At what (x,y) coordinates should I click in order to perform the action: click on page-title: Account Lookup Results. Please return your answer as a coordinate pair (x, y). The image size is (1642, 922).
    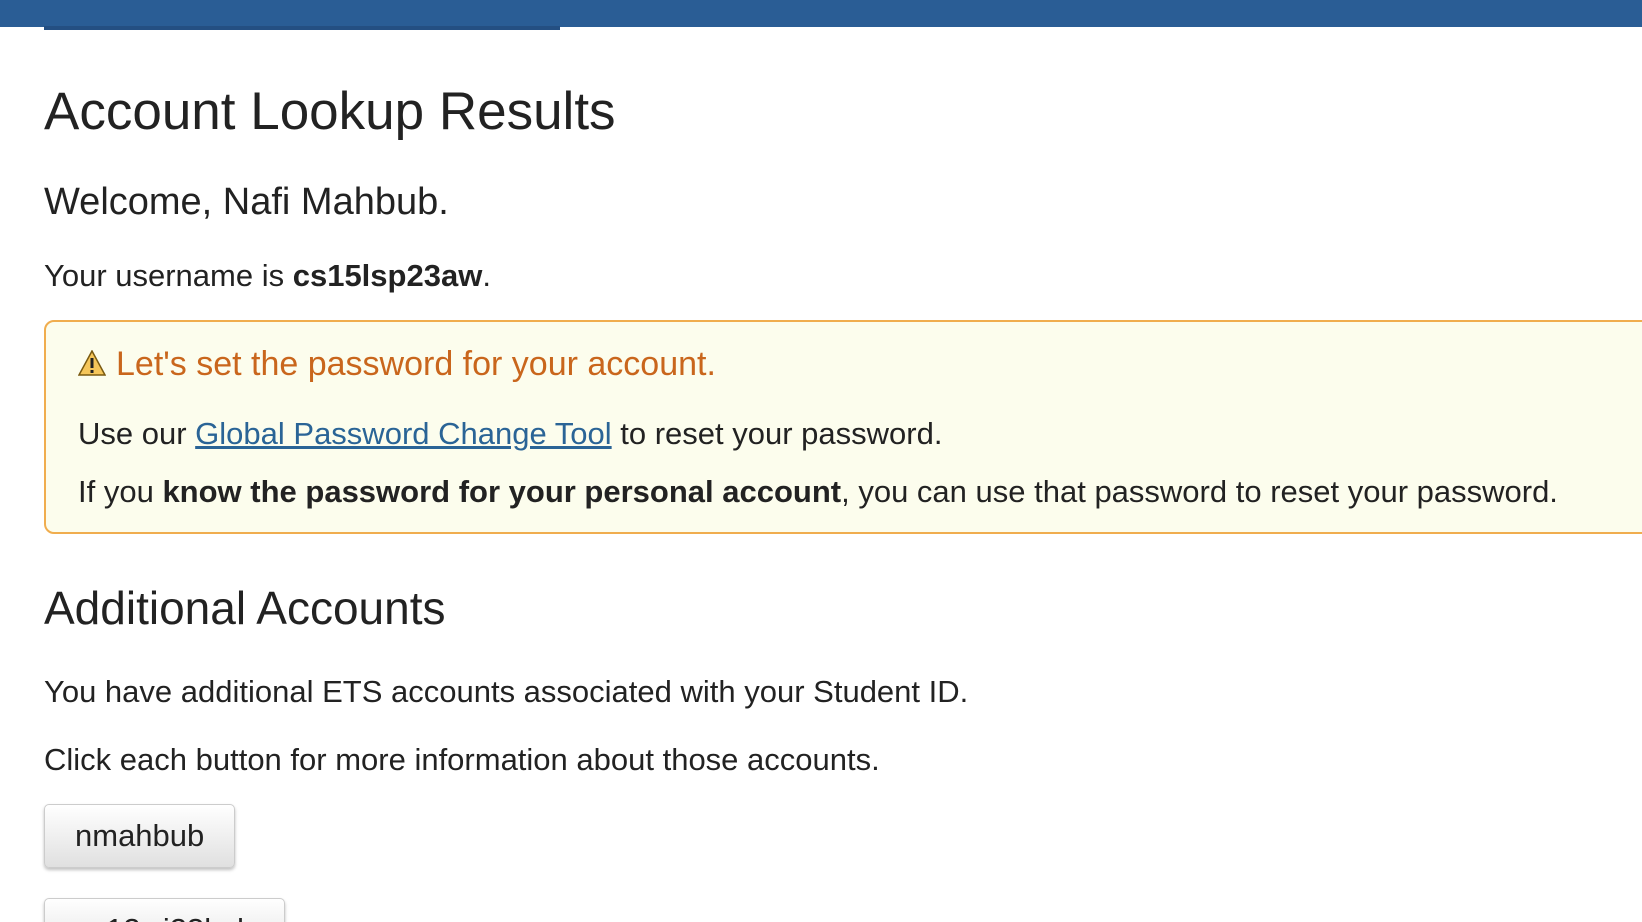
    Looking at the image, I should click on (330, 111).